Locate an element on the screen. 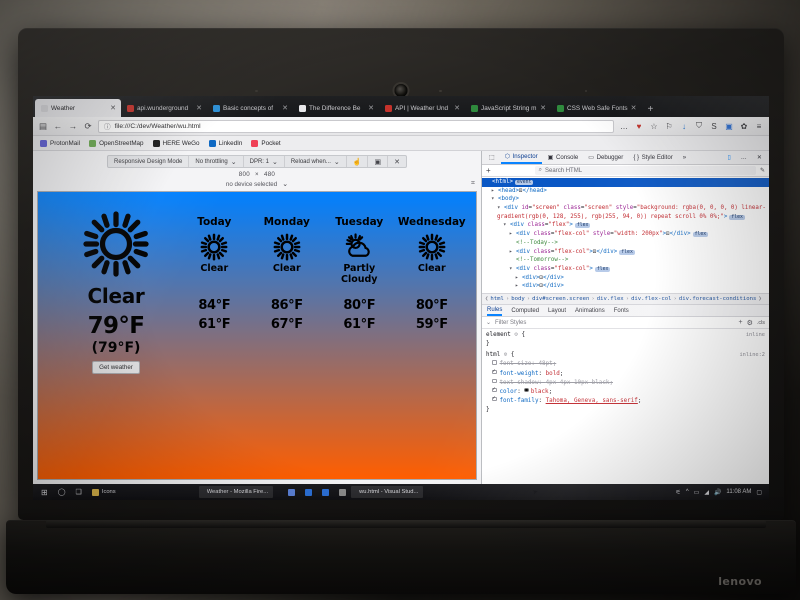 Image resolution: width=800 pixels, height=600 pixels. bookmark-pocket: Pocket is located at coordinates (266, 143).